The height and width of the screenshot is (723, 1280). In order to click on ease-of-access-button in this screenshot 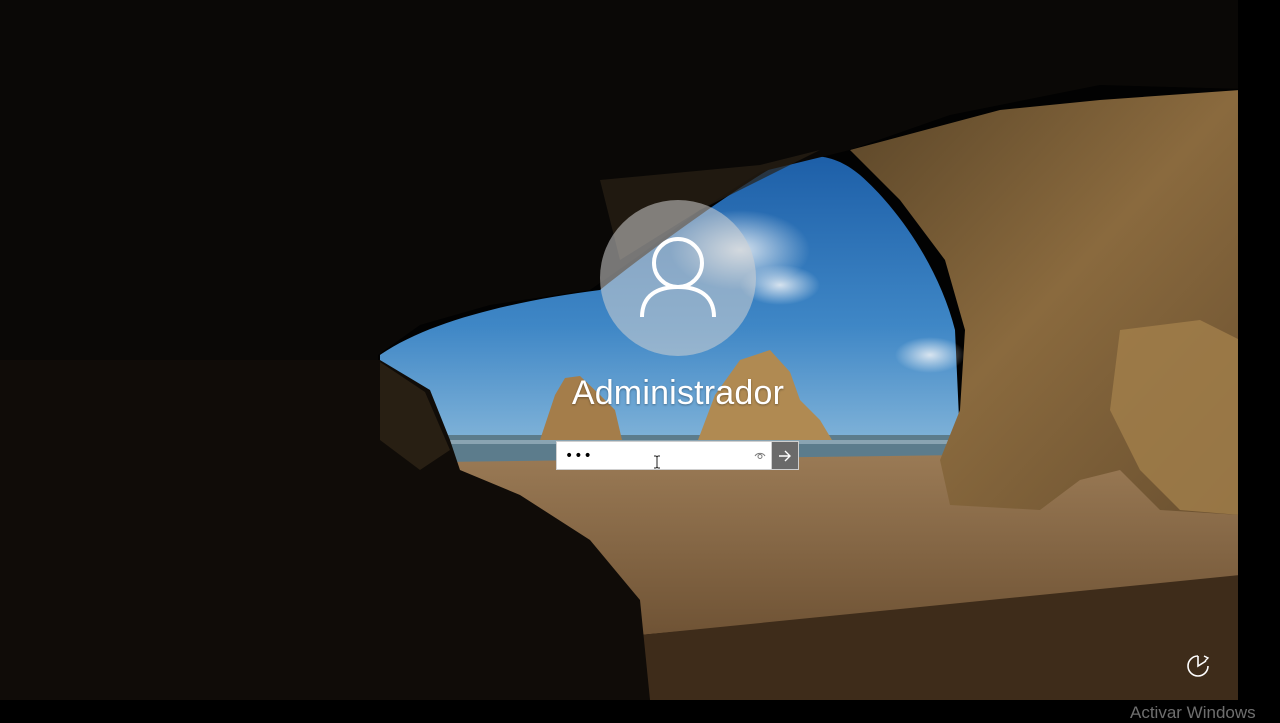, I will do `click(1198, 666)`.